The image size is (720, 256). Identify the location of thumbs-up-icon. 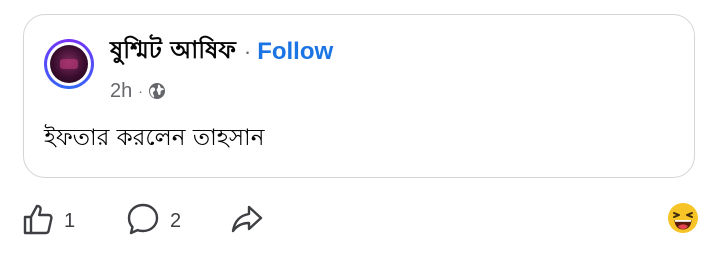
(38, 221).